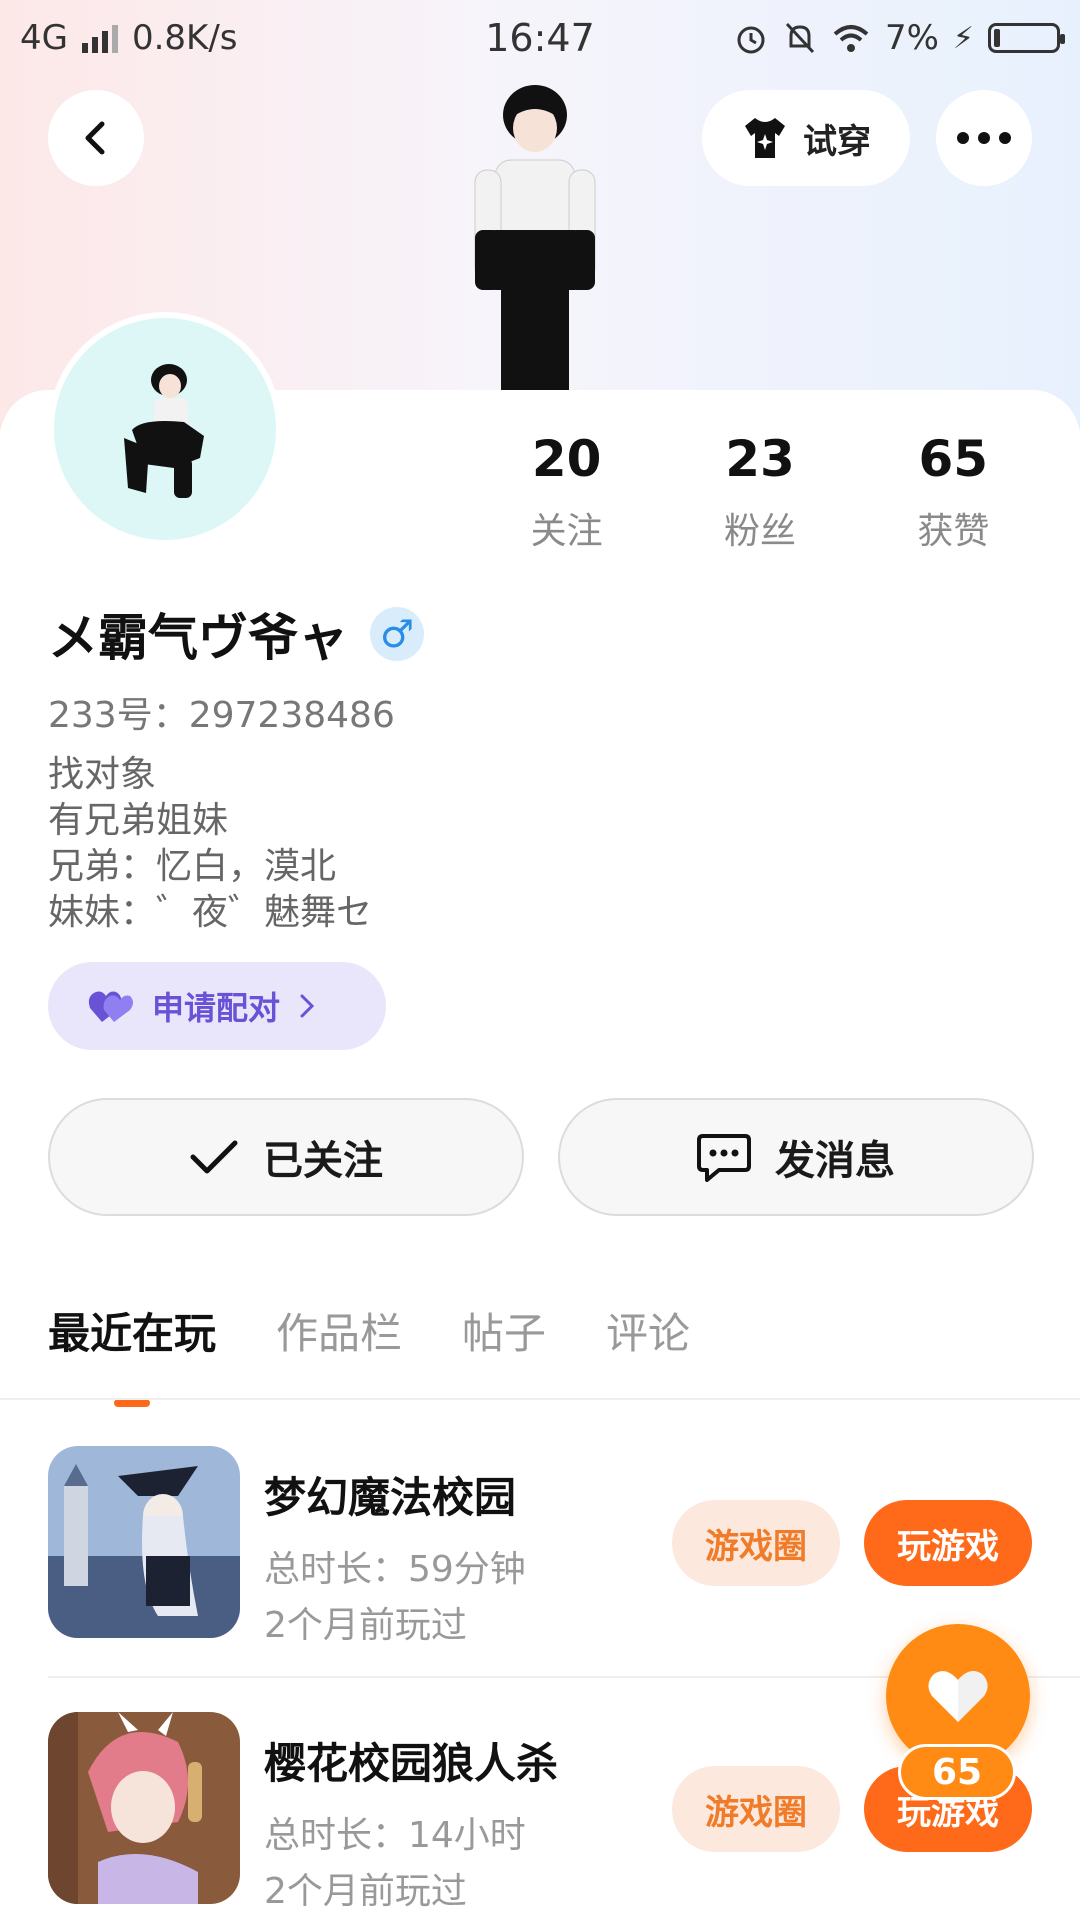 The height and width of the screenshot is (1920, 1080). What do you see at coordinates (535, 237) in the screenshot?
I see `character-3d-figure` at bounding box center [535, 237].